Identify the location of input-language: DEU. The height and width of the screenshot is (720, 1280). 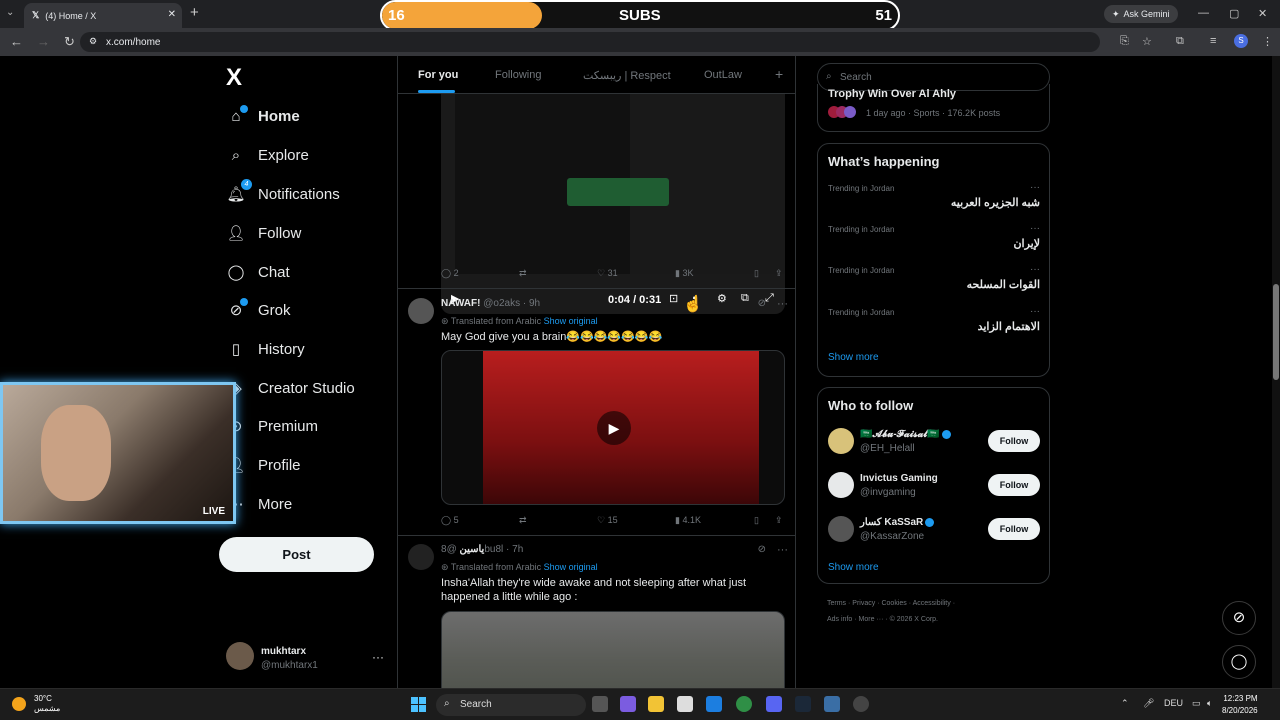
(1173, 703).